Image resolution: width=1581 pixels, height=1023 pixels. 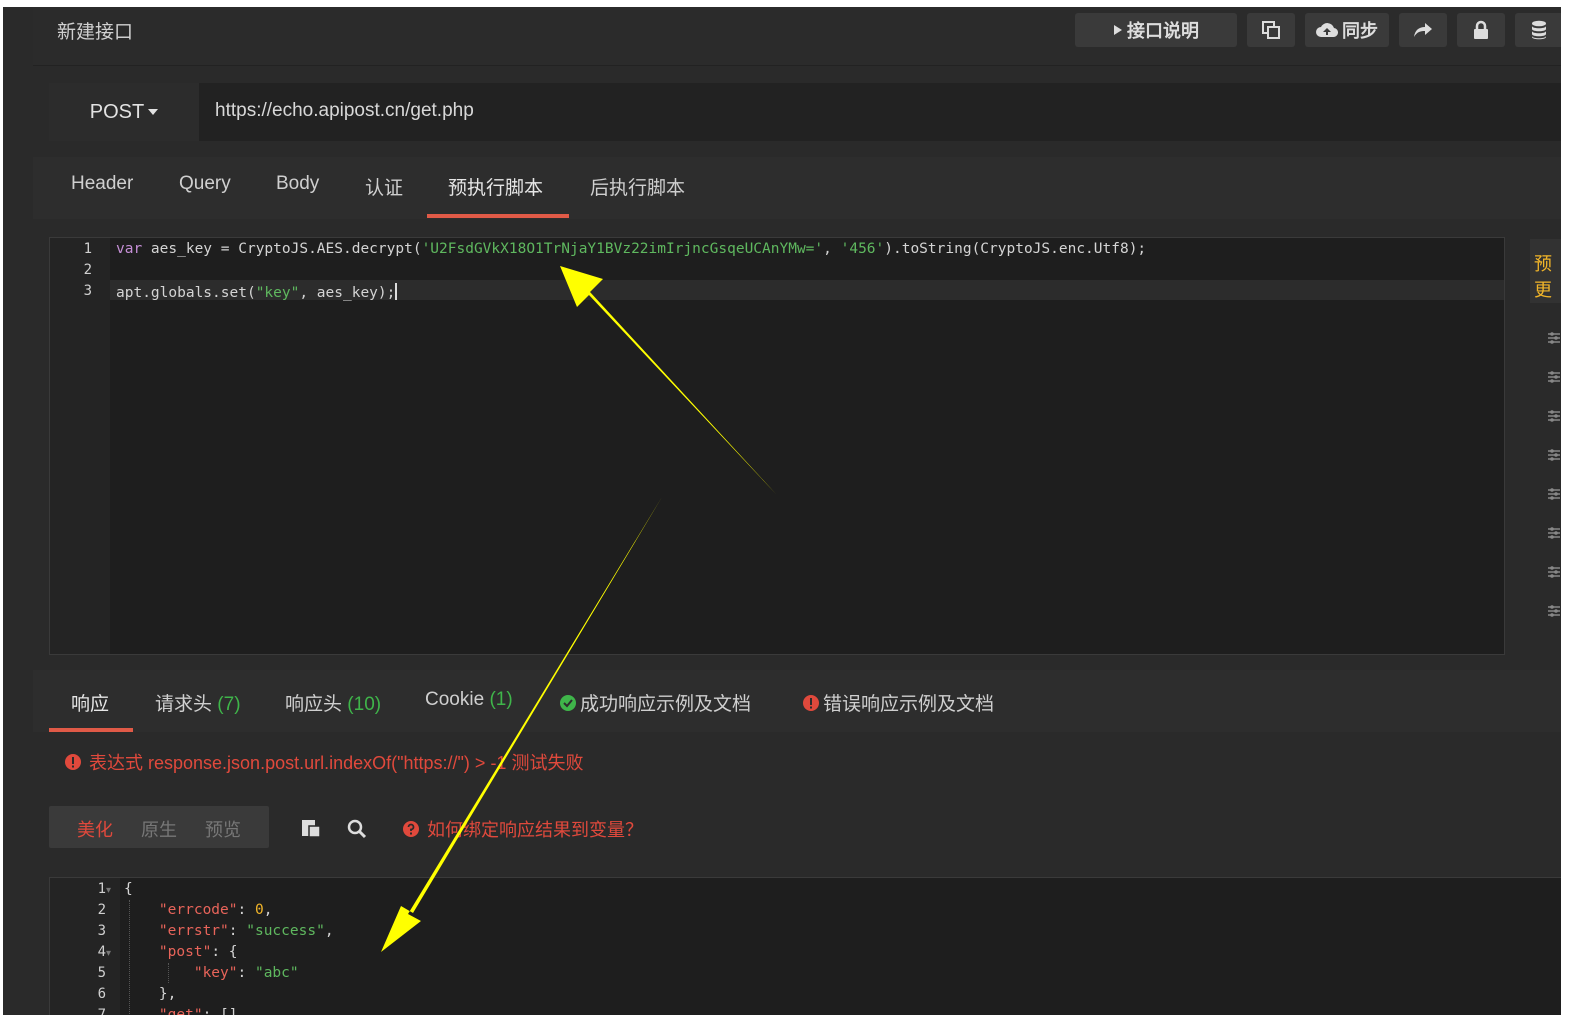 I want to click on view-mode-raw: 原生, so click(x=159, y=829).